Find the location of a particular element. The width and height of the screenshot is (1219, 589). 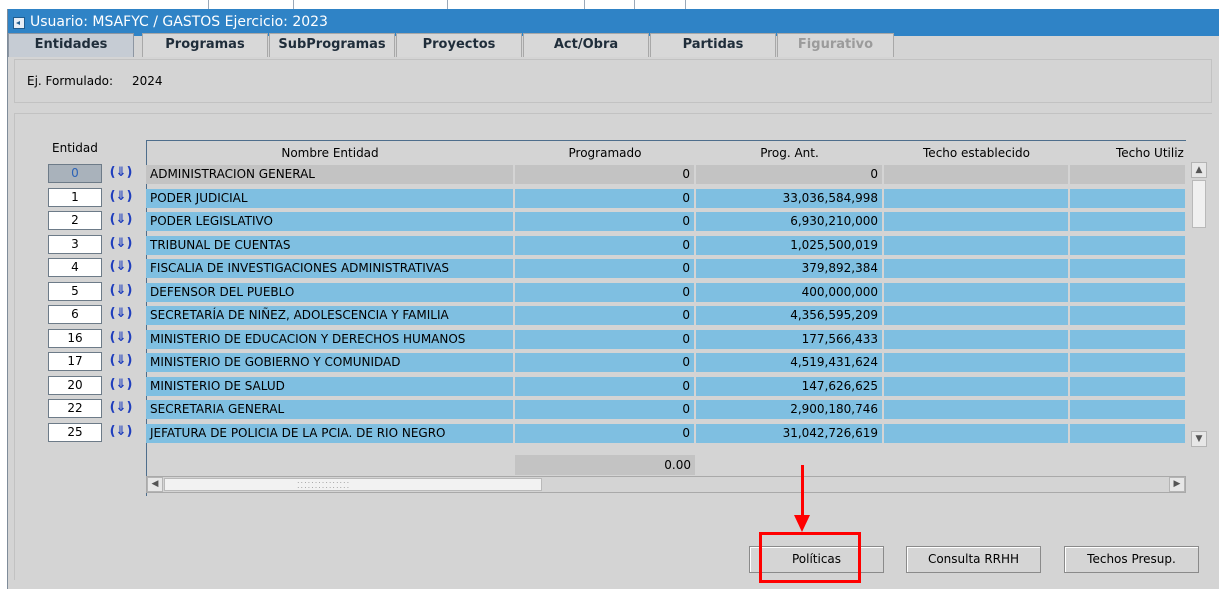

techos-presup-button: Techos Presup. is located at coordinates (1131, 559).